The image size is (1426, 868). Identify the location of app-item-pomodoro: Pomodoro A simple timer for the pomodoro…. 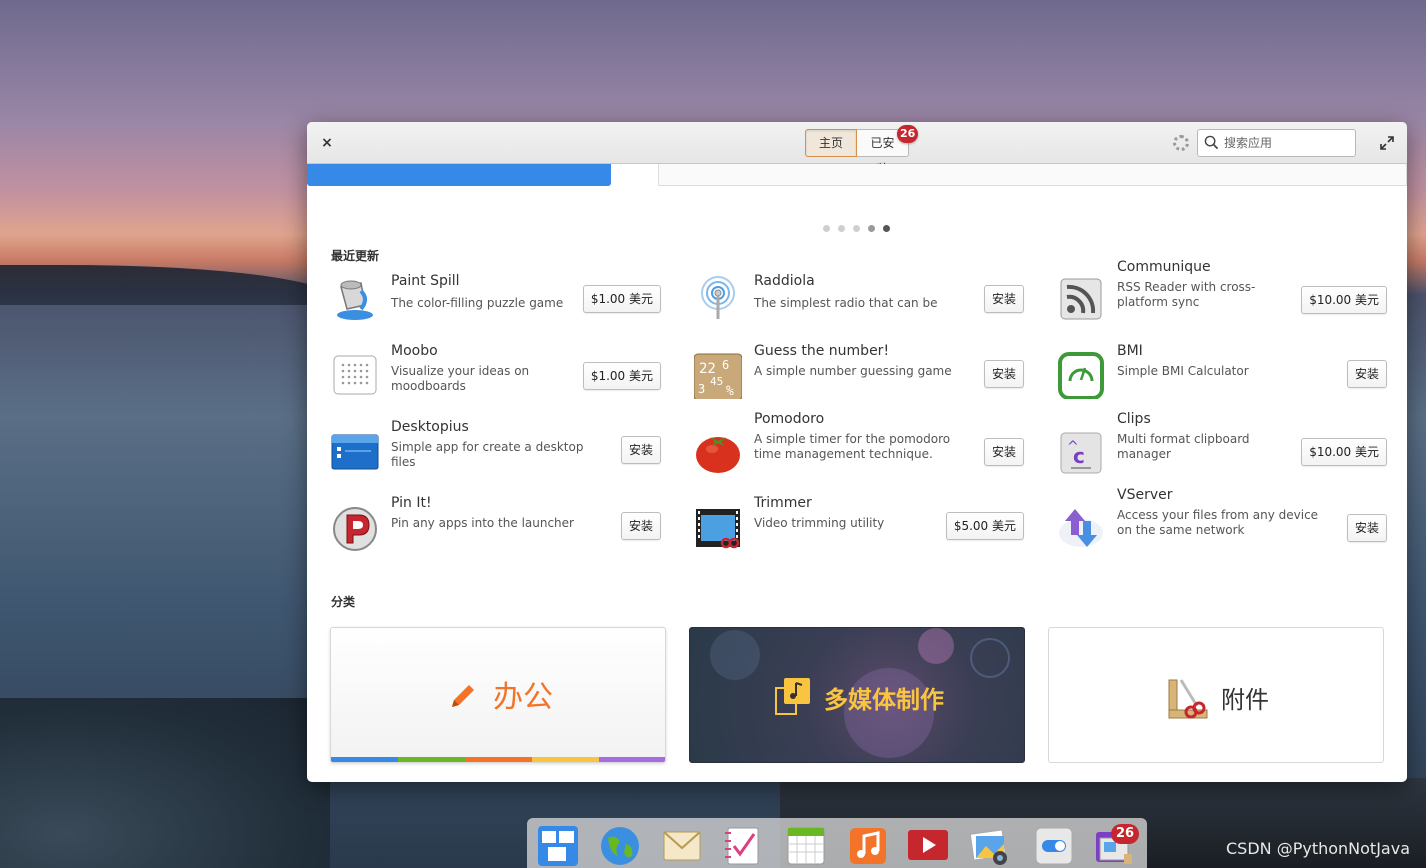
(859, 446).